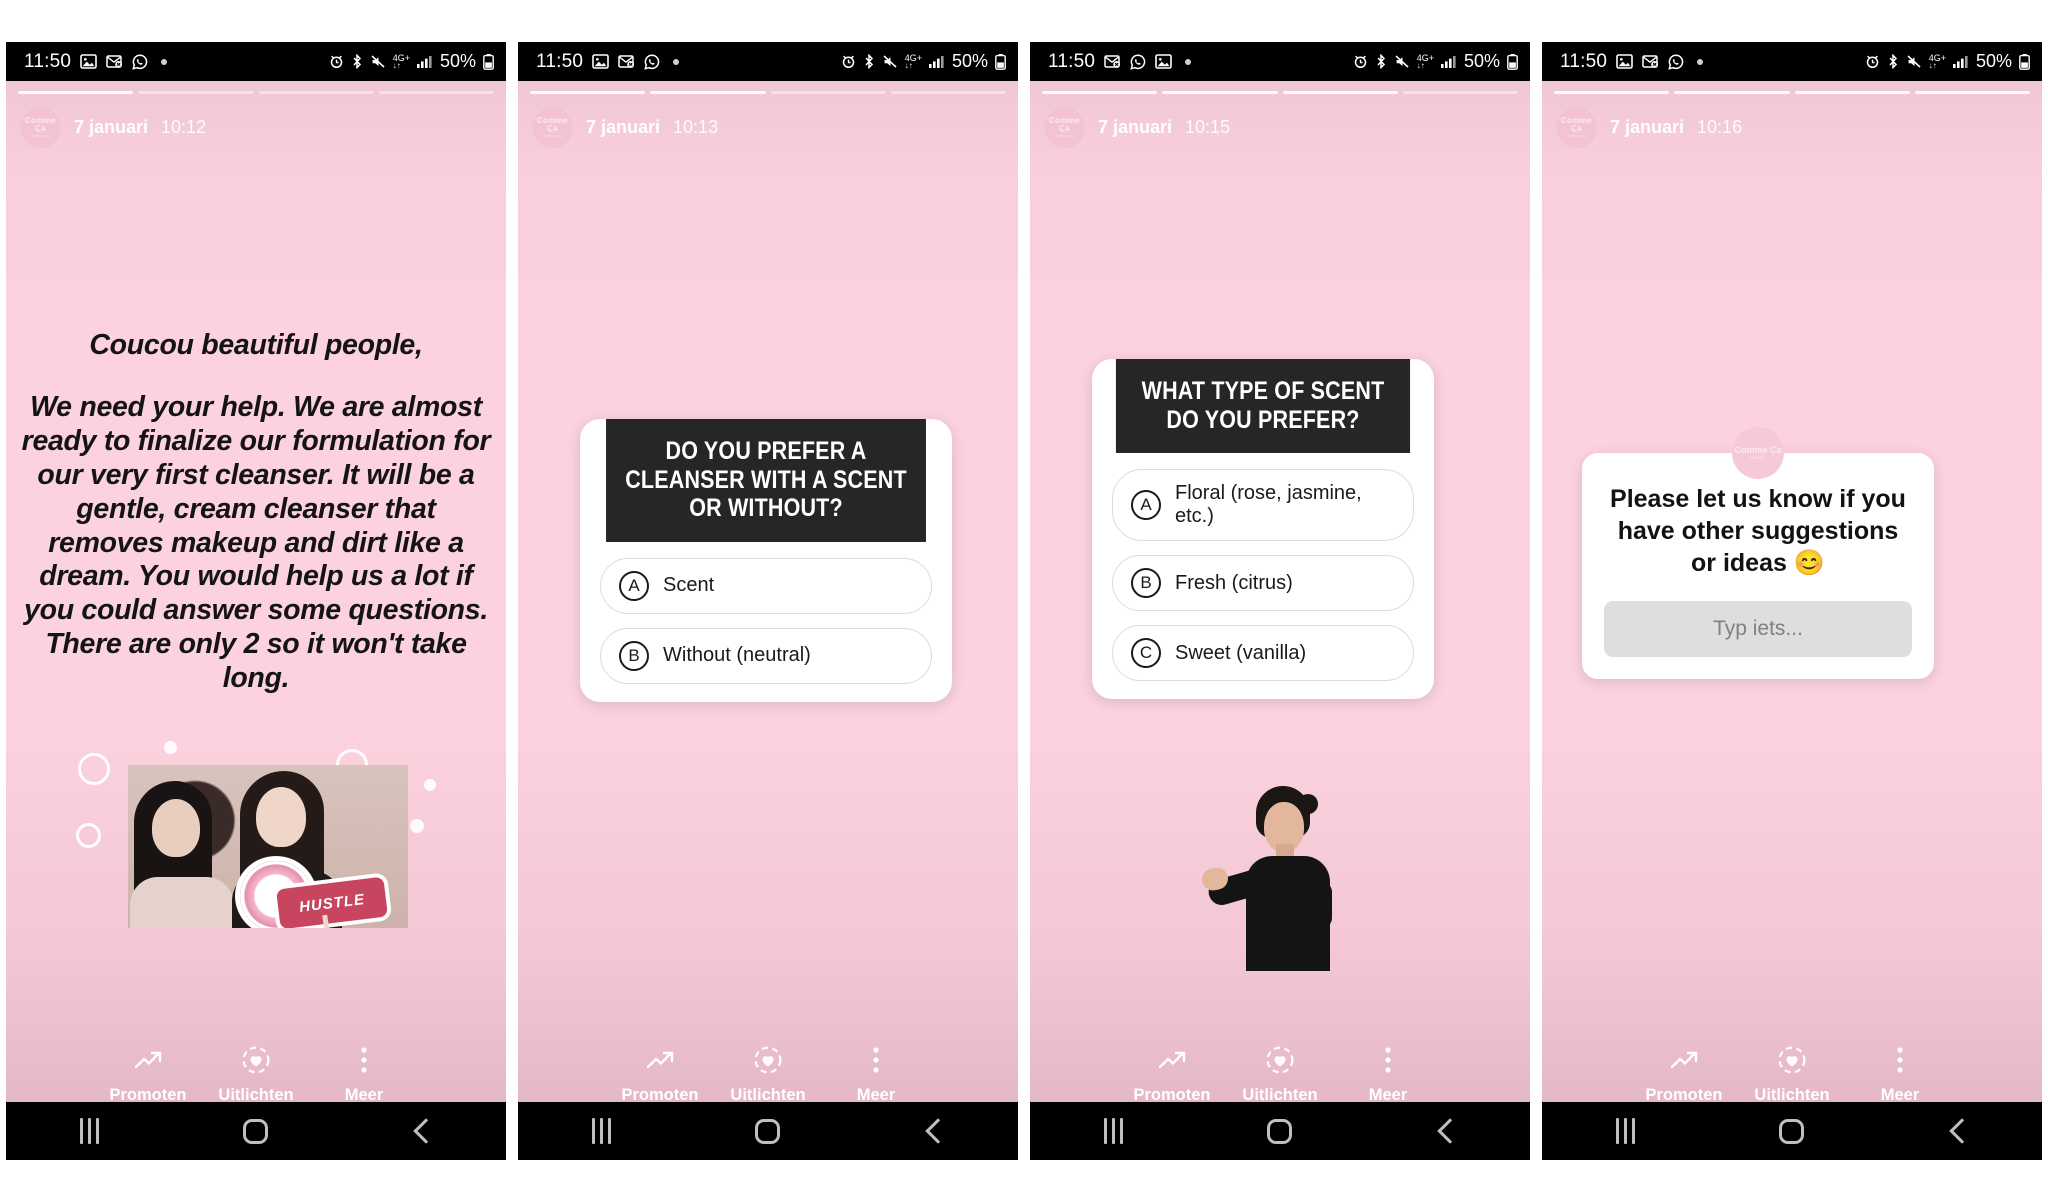 Image resolution: width=2048 pixels, height=1200 pixels. I want to click on bubble-decoration, so click(88, 835).